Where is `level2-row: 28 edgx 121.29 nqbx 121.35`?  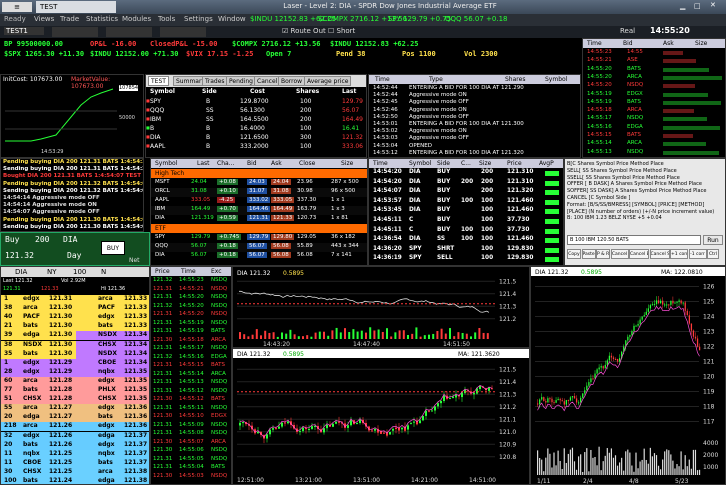 level2-row: 28 edgx 121.29 nqbx 121.35 is located at coordinates (75, 372).